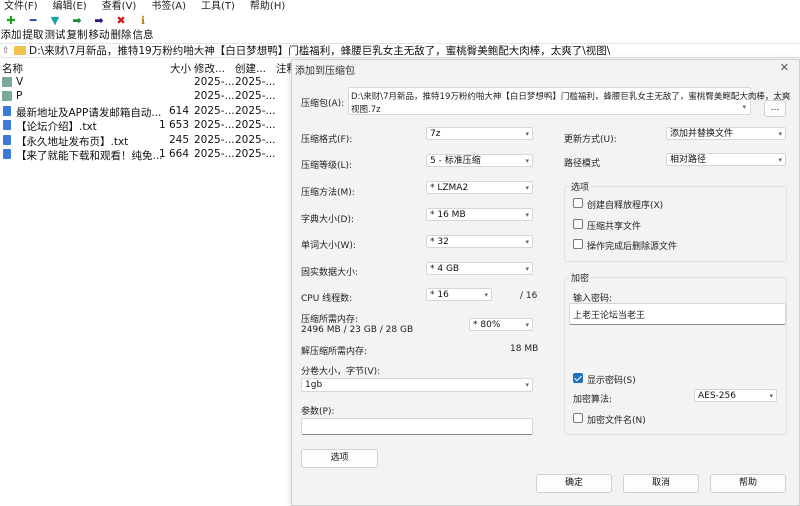 The width and height of the screenshot is (800, 506). Describe the element at coordinates (150, 68) in the screenshot. I see `file-list-header: 名称 大小 修改... 创建... 注释` at that location.